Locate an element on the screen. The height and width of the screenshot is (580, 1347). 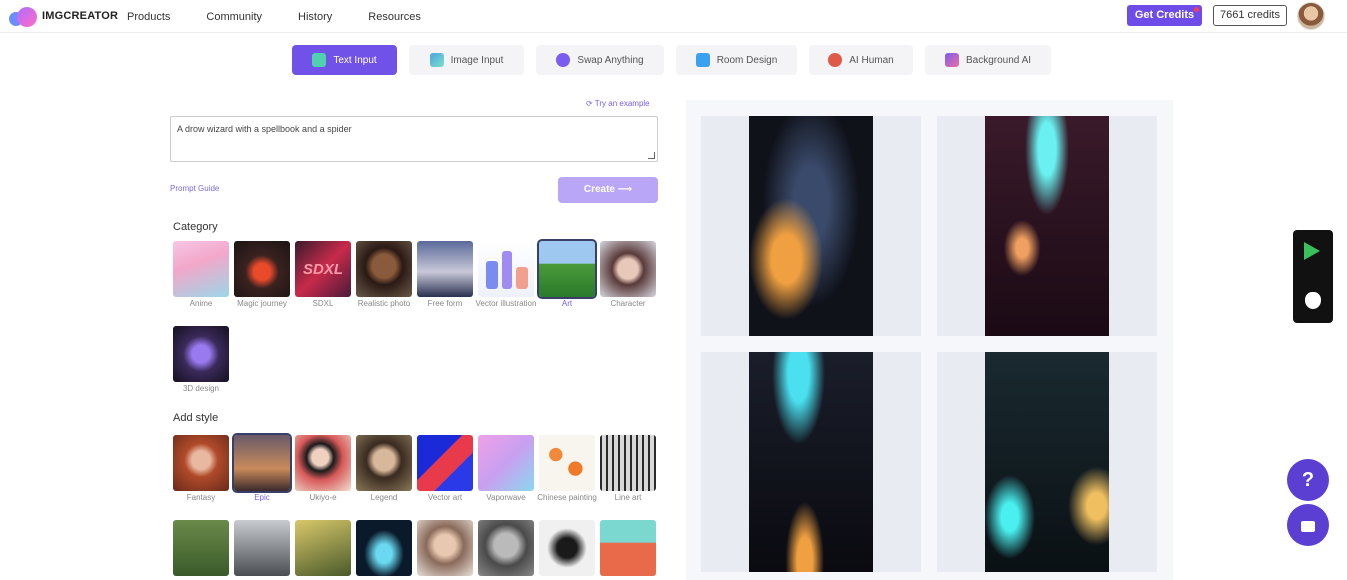
style-line-art is located at coordinates (628, 463).